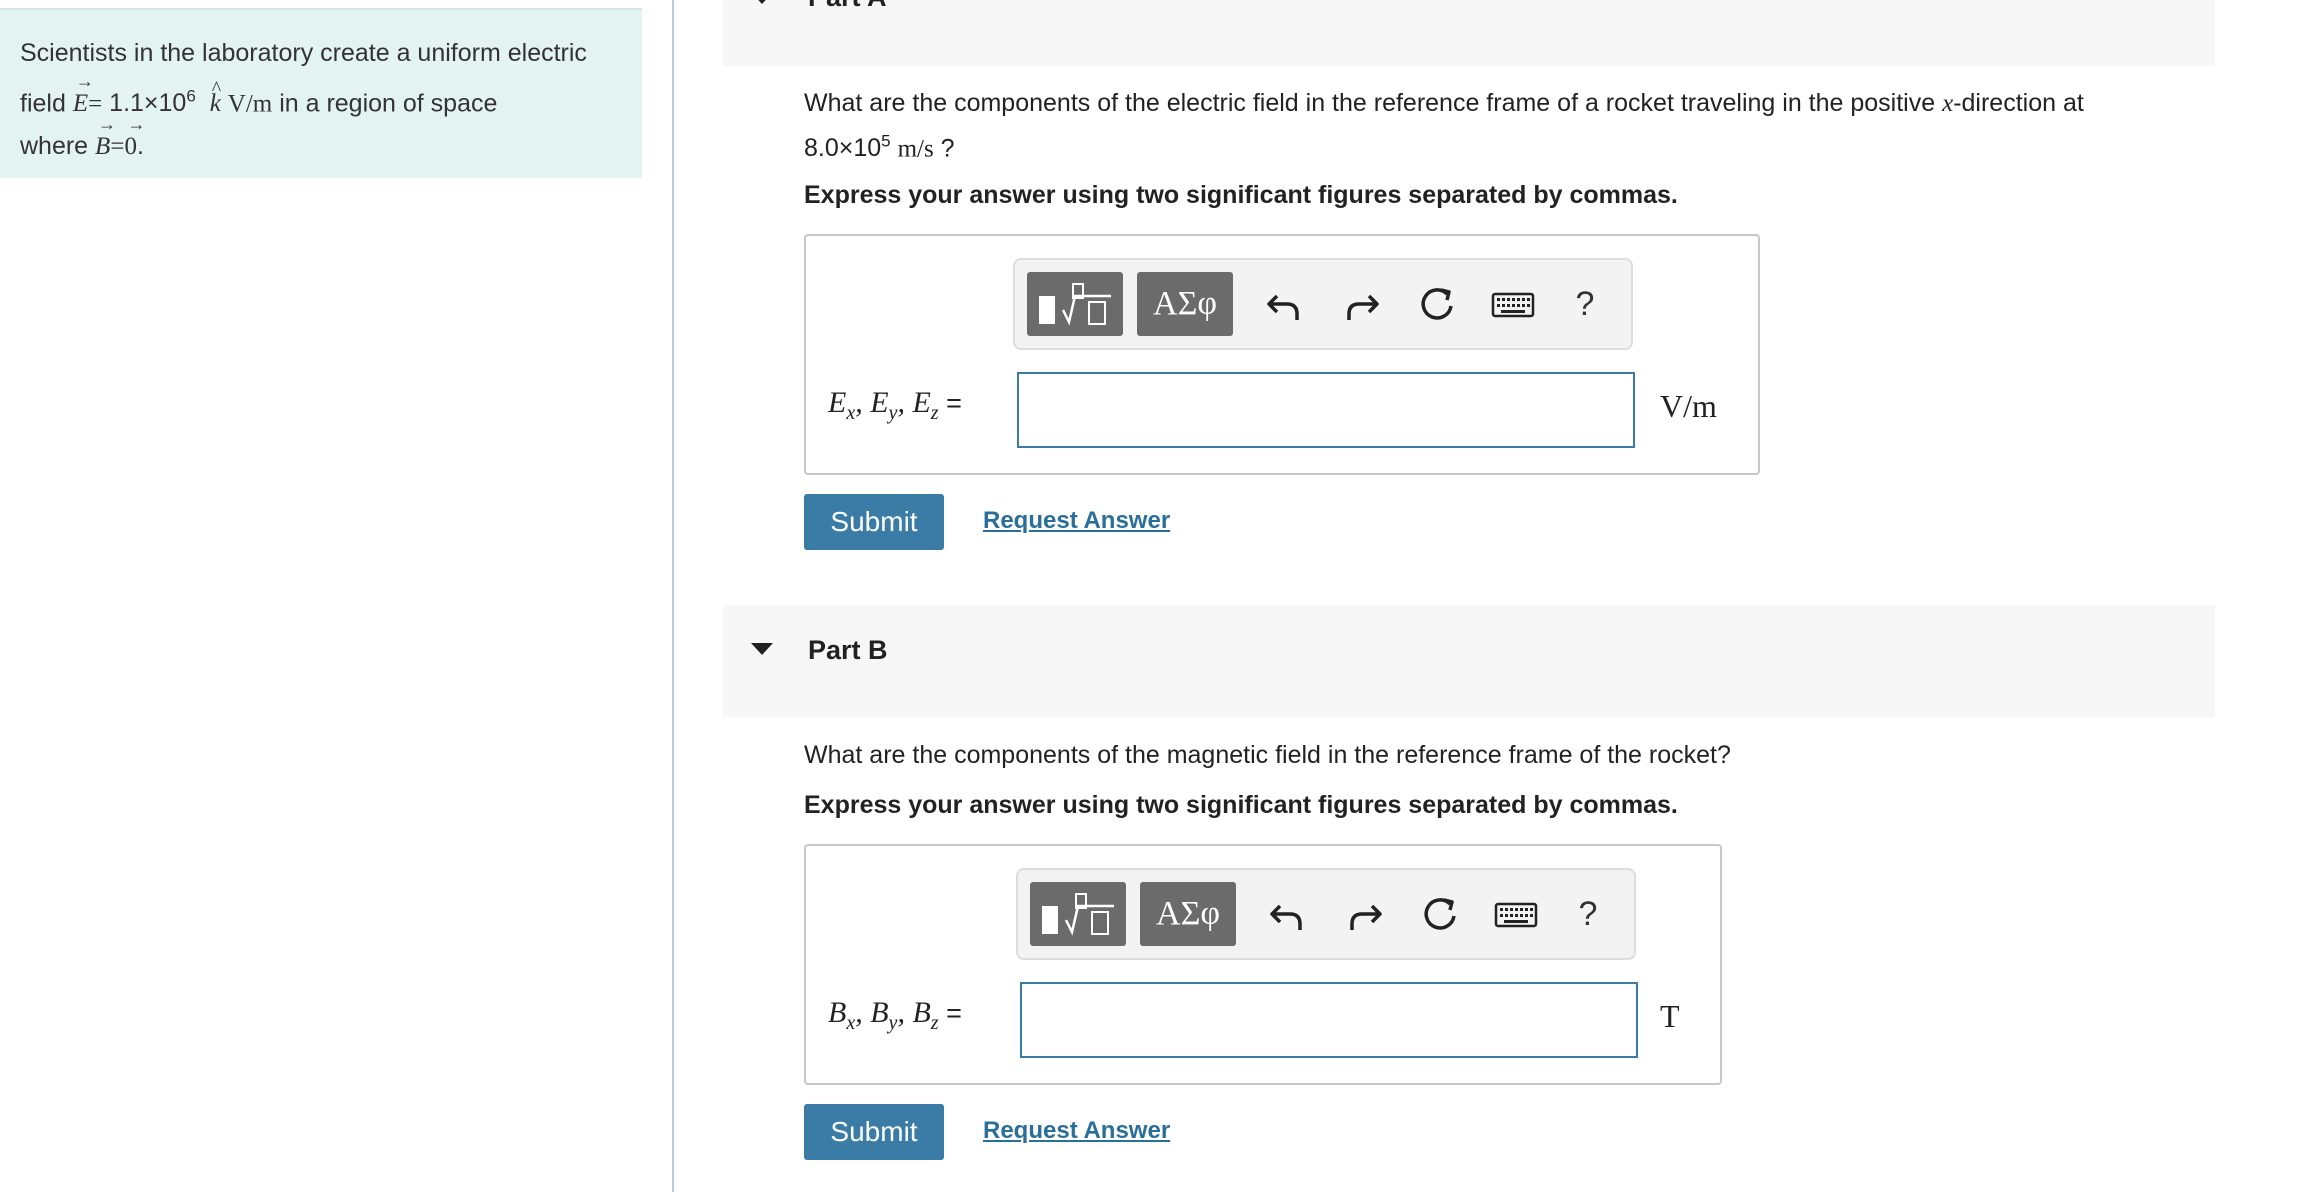 This screenshot has height=1192, width=2305. Describe the element at coordinates (848, 650) in the screenshot. I see `part-b-title: Part B` at that location.